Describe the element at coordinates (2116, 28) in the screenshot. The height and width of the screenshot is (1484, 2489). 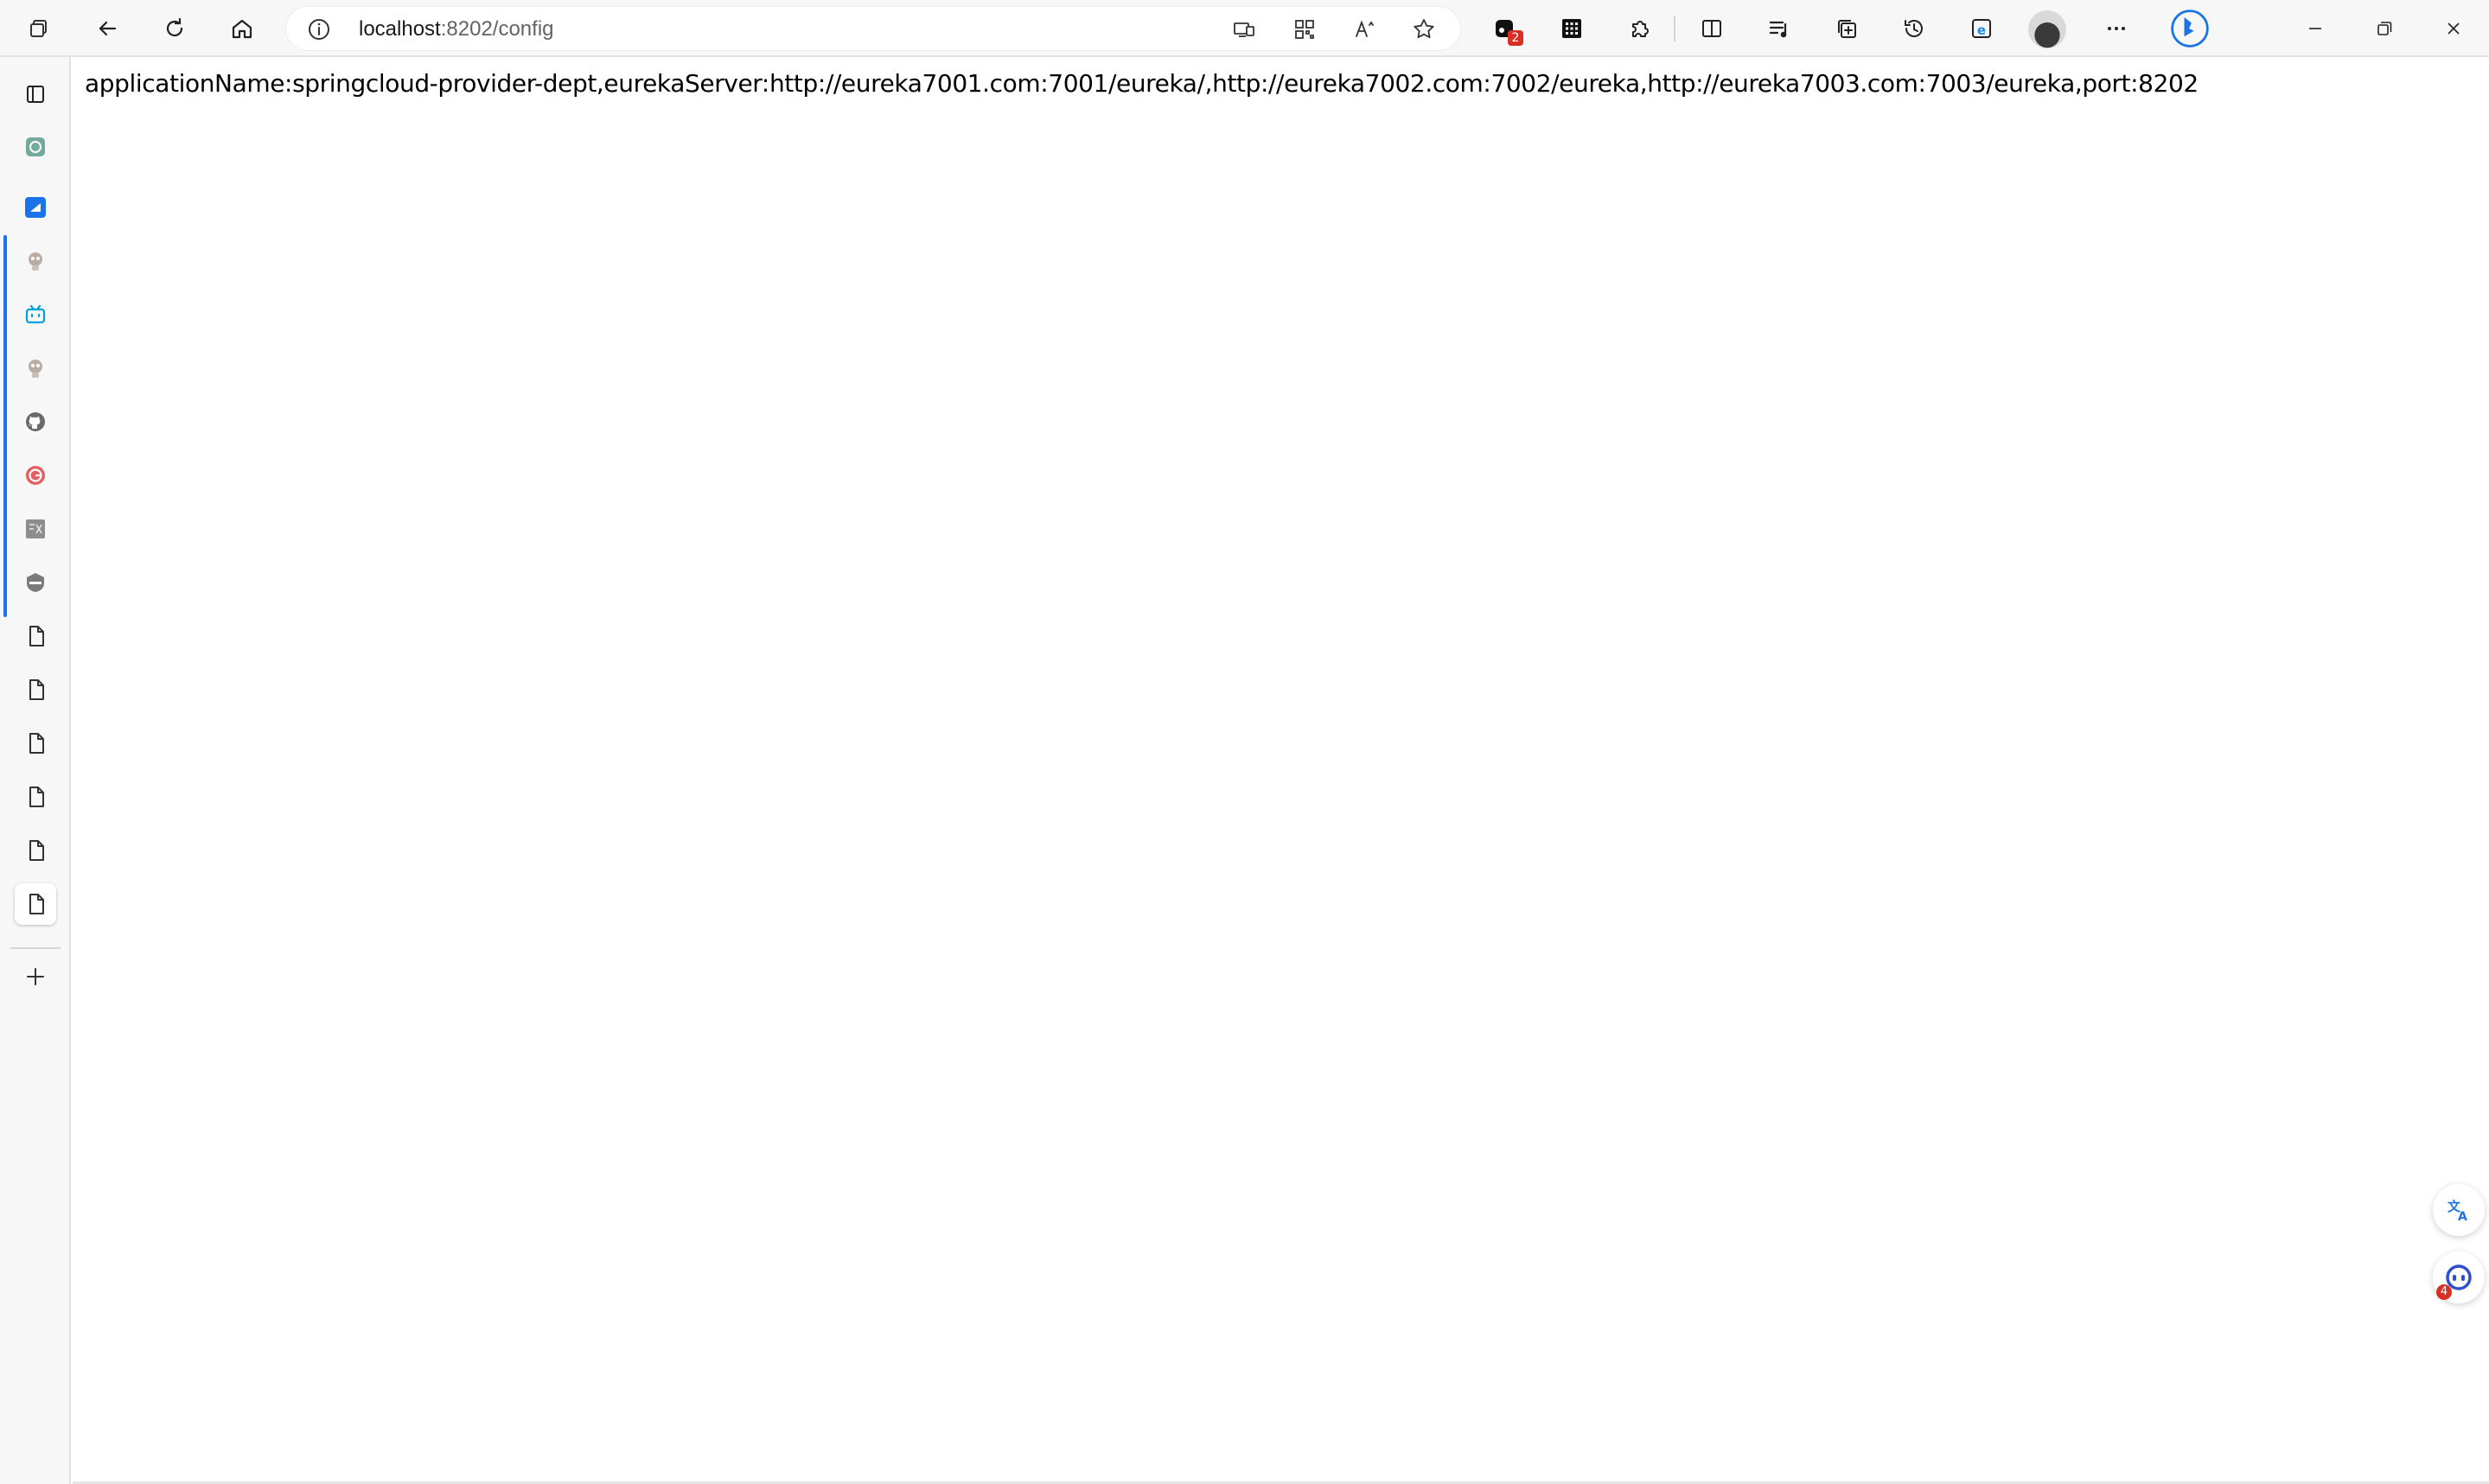
I see `more-options-icon` at that location.